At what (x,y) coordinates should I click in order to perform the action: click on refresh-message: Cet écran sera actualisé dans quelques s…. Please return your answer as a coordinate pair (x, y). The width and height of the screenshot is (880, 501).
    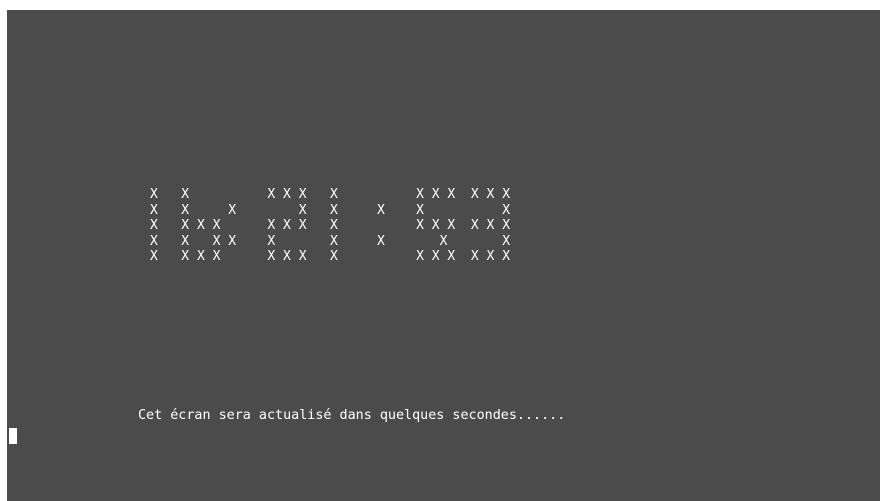
    Looking at the image, I should click on (352, 415).